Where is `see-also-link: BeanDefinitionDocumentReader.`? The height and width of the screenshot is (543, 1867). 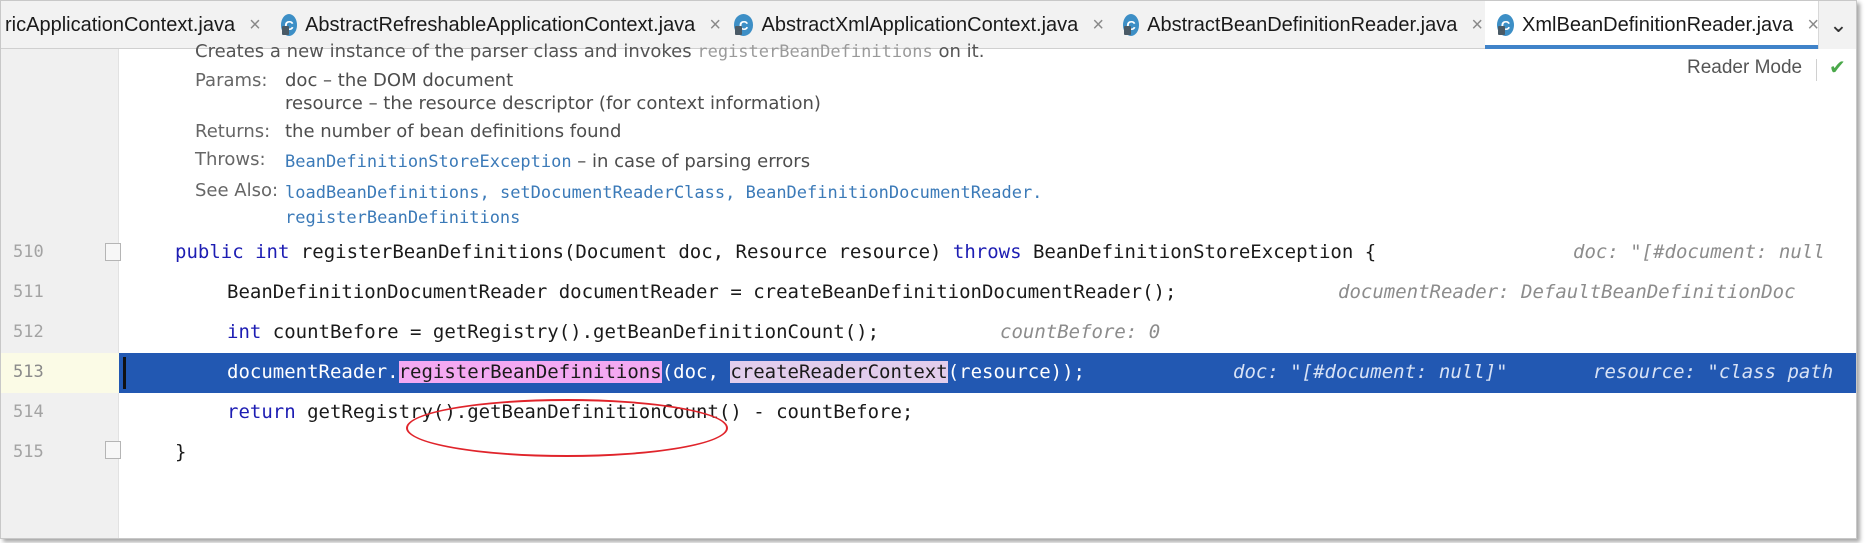 see-also-link: BeanDefinitionDocumentReader. is located at coordinates (894, 193).